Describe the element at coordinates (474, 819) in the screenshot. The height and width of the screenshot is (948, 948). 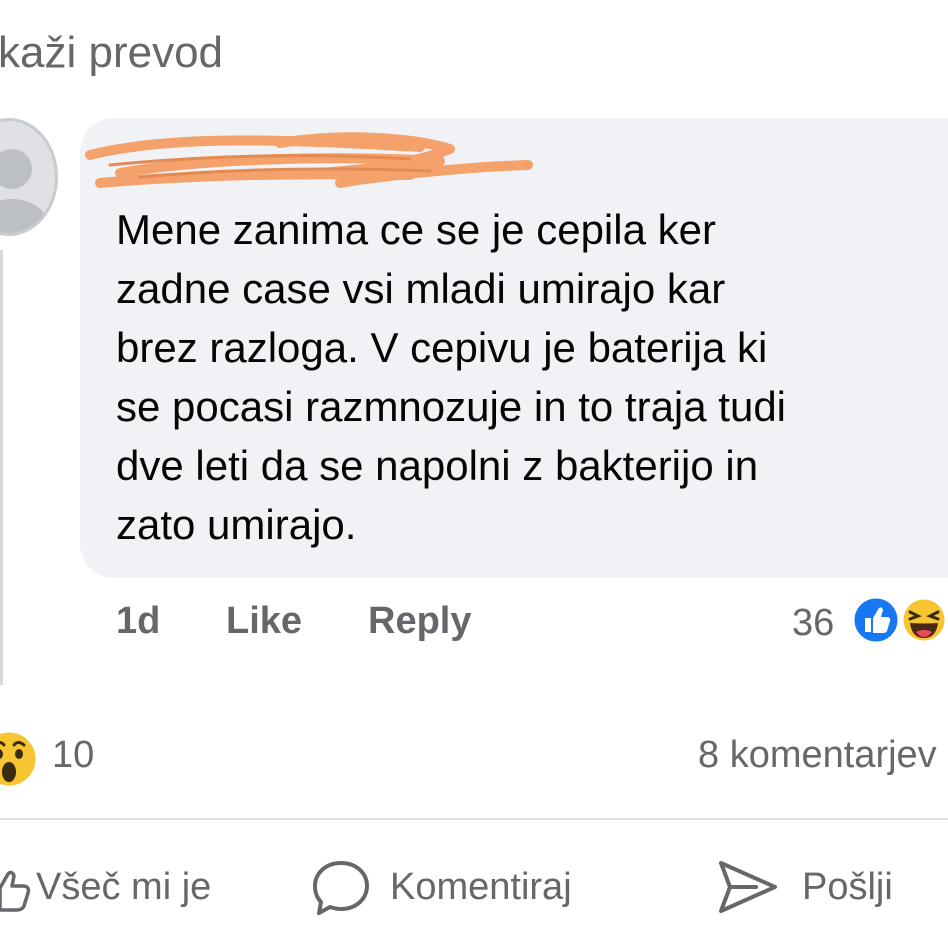
I see `divider` at that location.